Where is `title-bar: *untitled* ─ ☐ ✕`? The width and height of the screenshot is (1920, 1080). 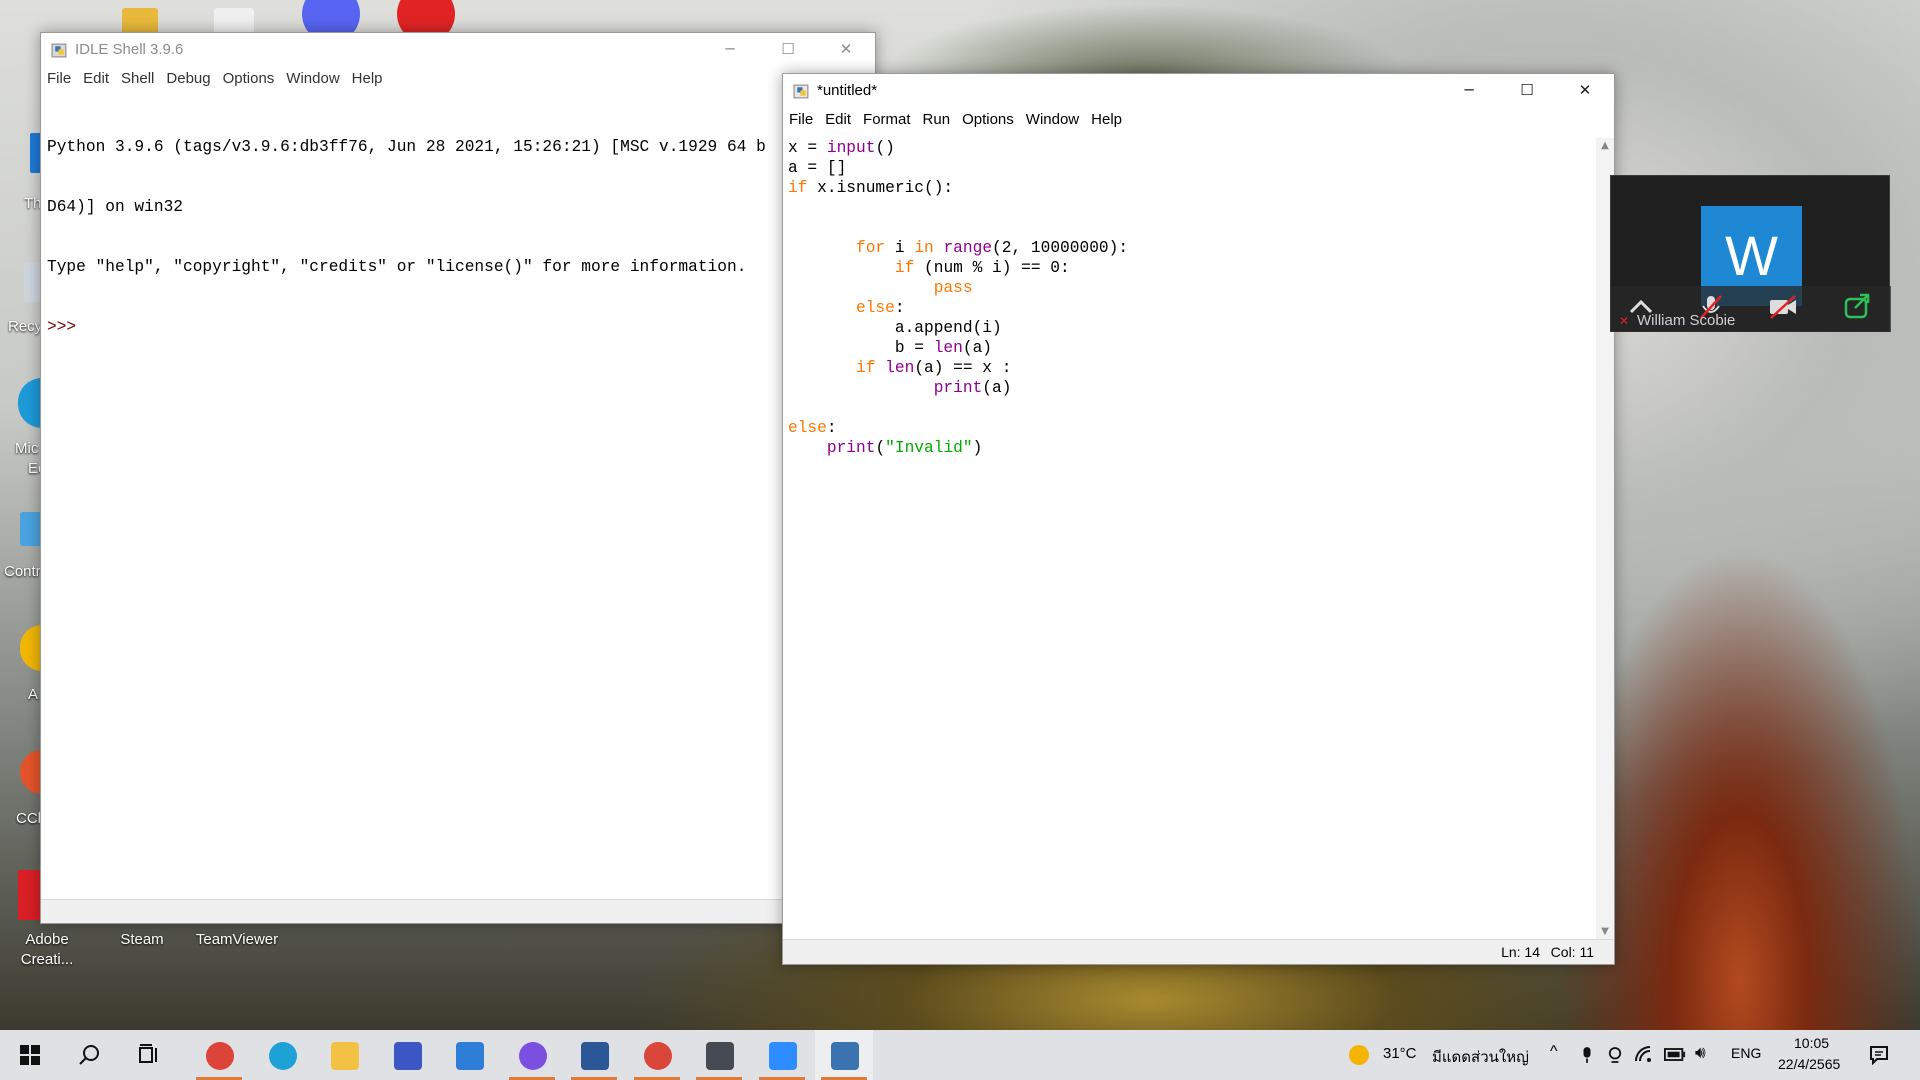
title-bar: *untitled* ─ ☐ ✕ is located at coordinates (1198, 91).